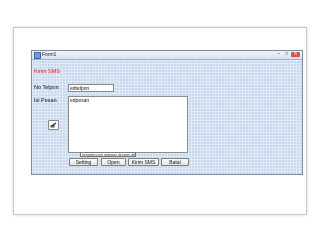 This screenshot has width=320, height=240. I want to click on send-sms-button: Kirim SMS, so click(143, 162).